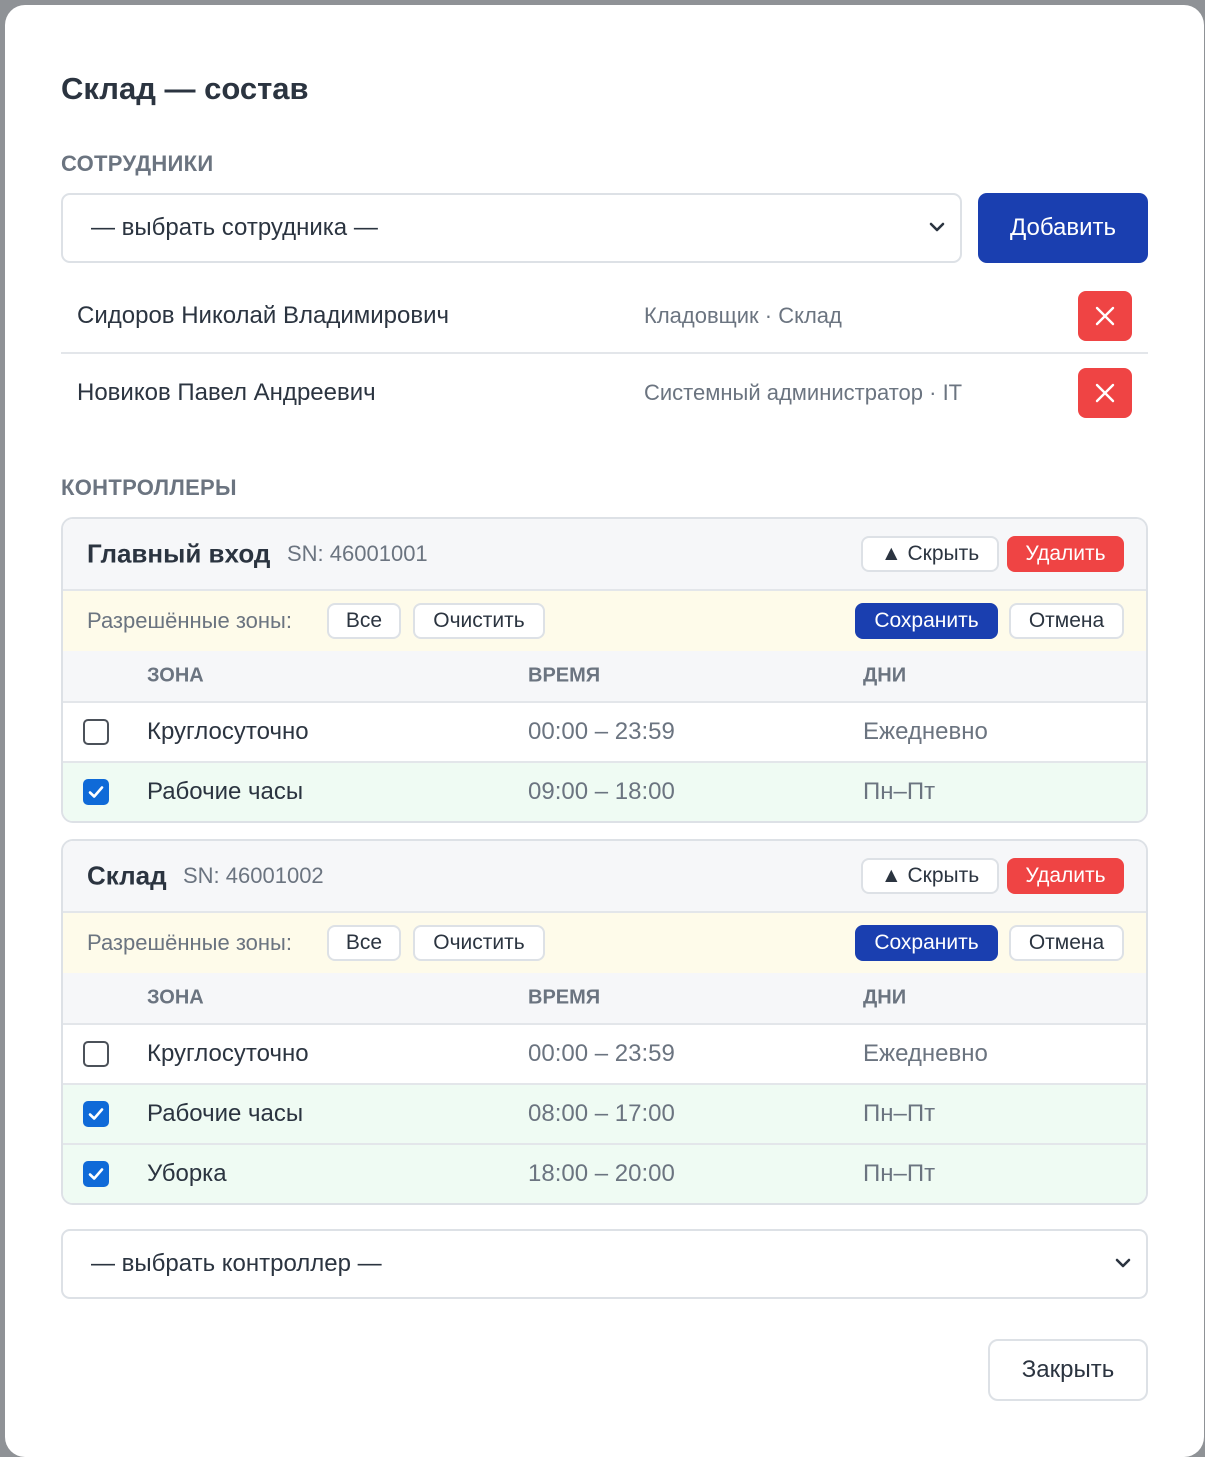 This screenshot has width=1205, height=1457. Describe the element at coordinates (604, 1264) in the screenshot. I see `controller-select: — выбрать контроллер —` at that location.